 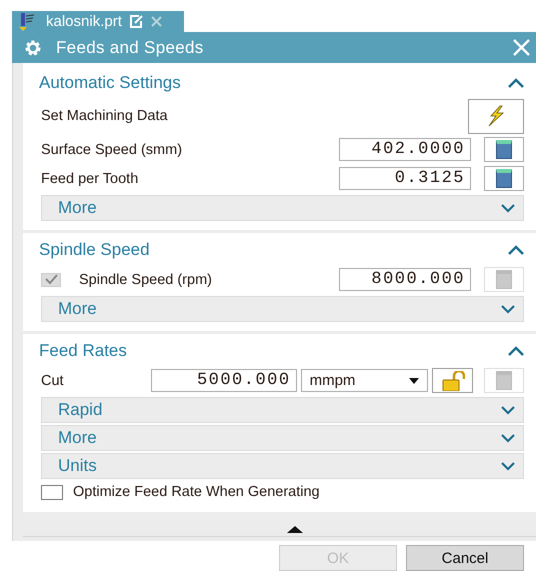 I want to click on collapsed-group-bar: Units, so click(x=282, y=466).